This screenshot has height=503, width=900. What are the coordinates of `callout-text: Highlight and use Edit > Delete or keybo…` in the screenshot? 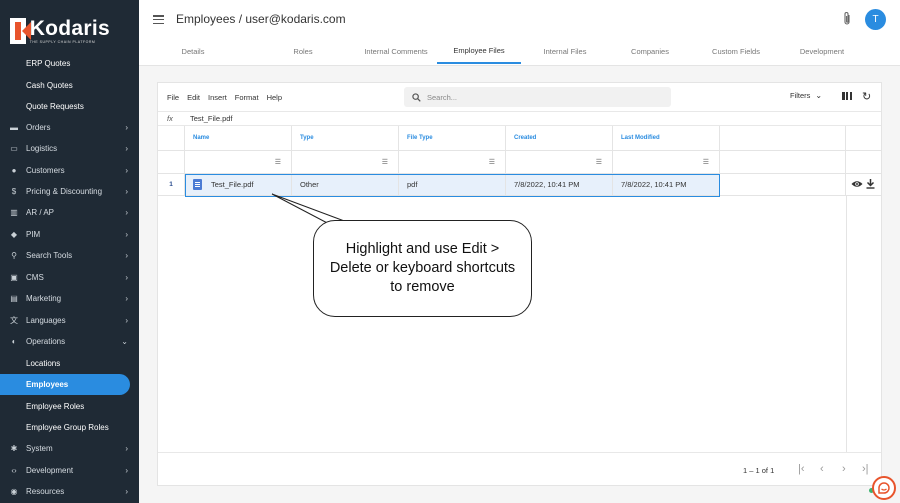 It's located at (422, 268).